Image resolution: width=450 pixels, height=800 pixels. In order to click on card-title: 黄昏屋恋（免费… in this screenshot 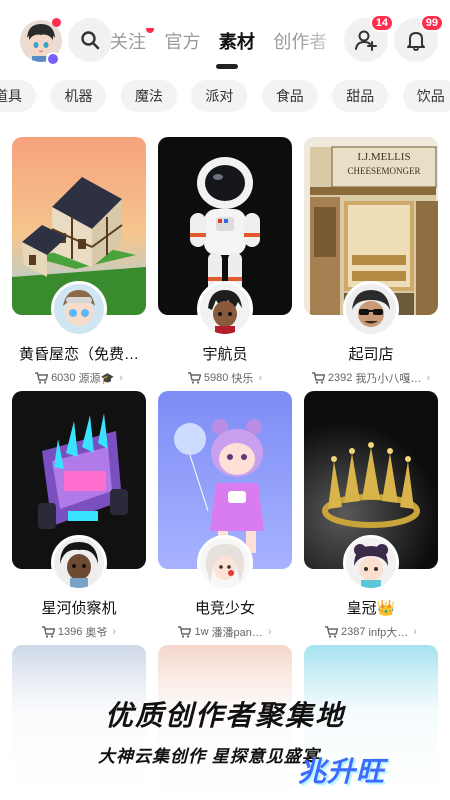, I will do `click(78, 354)`.